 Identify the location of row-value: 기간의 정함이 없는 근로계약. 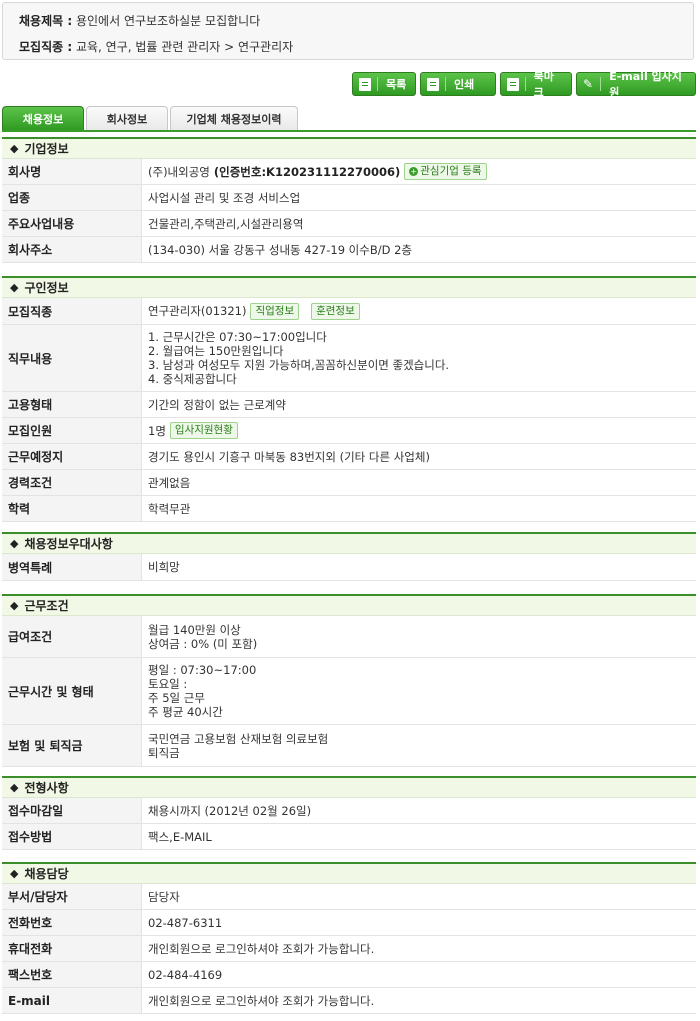
(217, 404).